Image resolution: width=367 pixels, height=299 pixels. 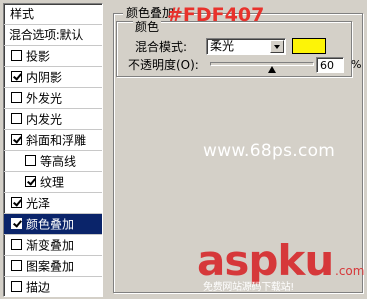 What do you see at coordinates (53, 56) in the screenshot?
I see `style-item: 投影` at bounding box center [53, 56].